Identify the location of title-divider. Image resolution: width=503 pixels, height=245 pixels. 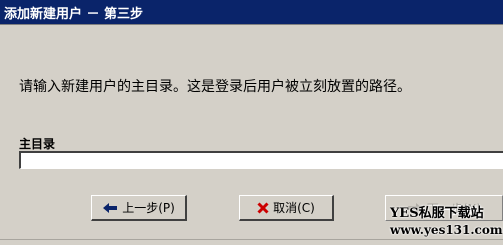
(251, 24).